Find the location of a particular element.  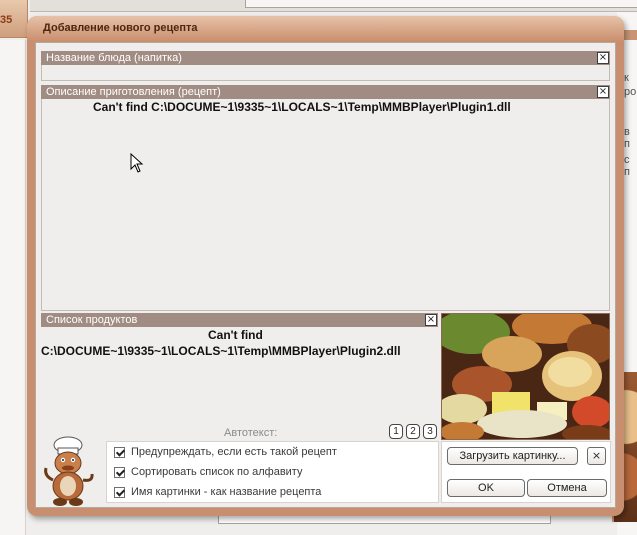

products-label: Список продуктов is located at coordinates (92, 320).